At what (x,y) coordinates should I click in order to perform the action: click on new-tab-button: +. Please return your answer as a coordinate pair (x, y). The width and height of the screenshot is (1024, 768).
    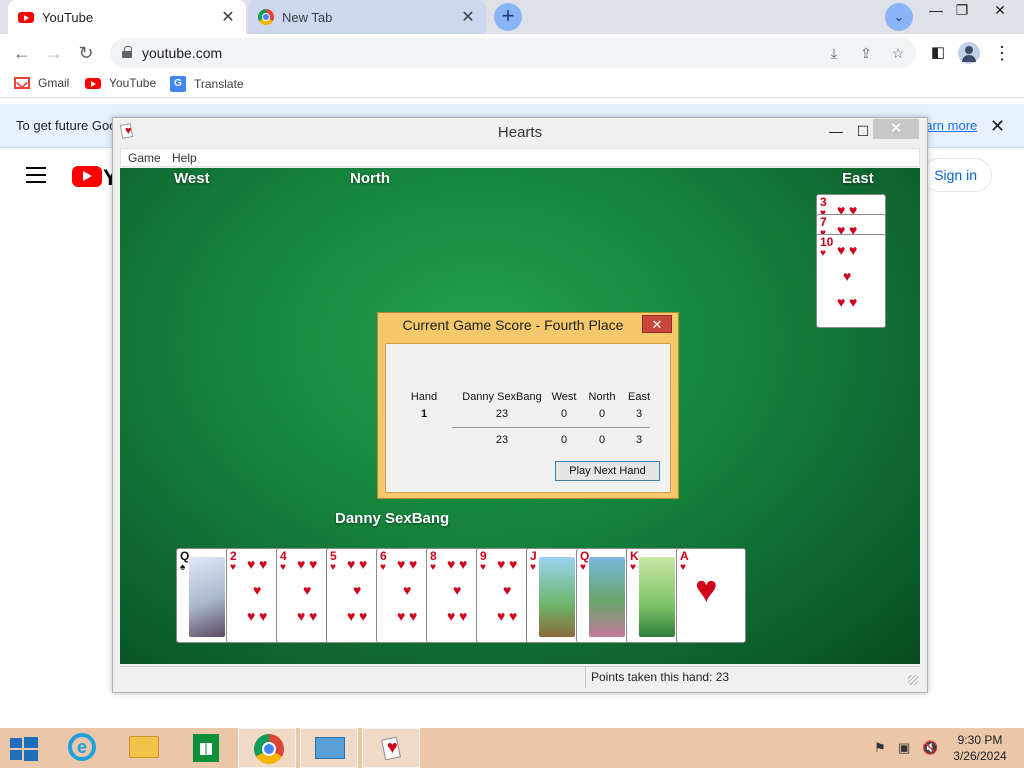
    Looking at the image, I should click on (508, 17).